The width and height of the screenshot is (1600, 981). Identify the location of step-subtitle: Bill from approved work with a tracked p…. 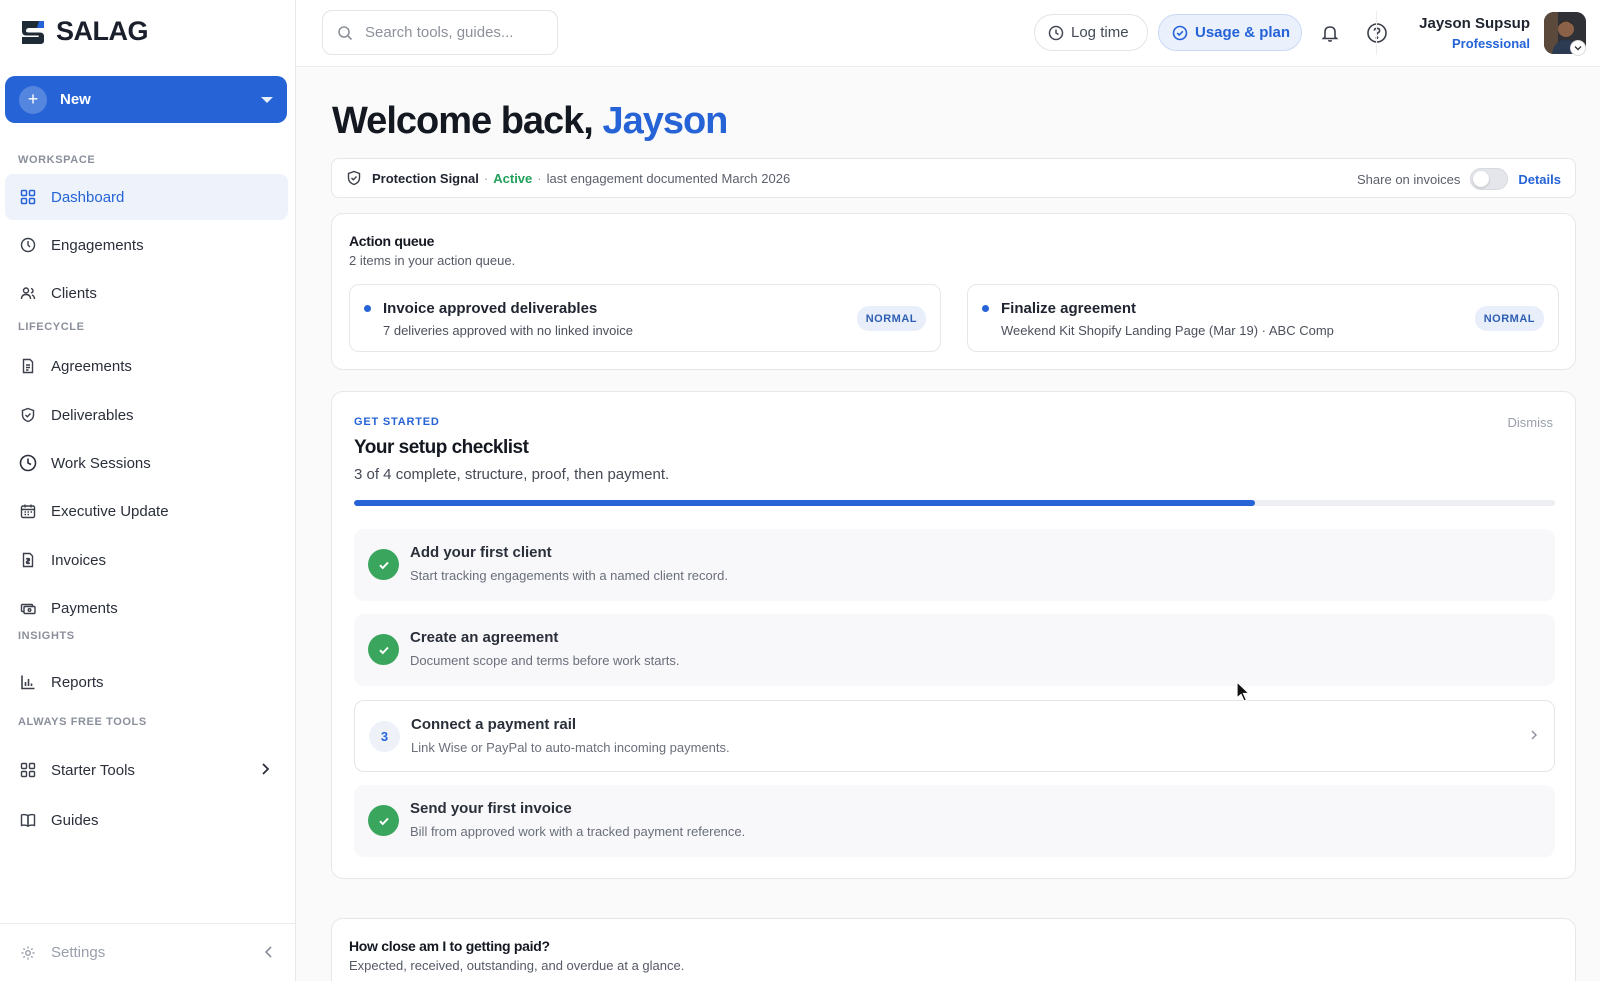
(578, 831).